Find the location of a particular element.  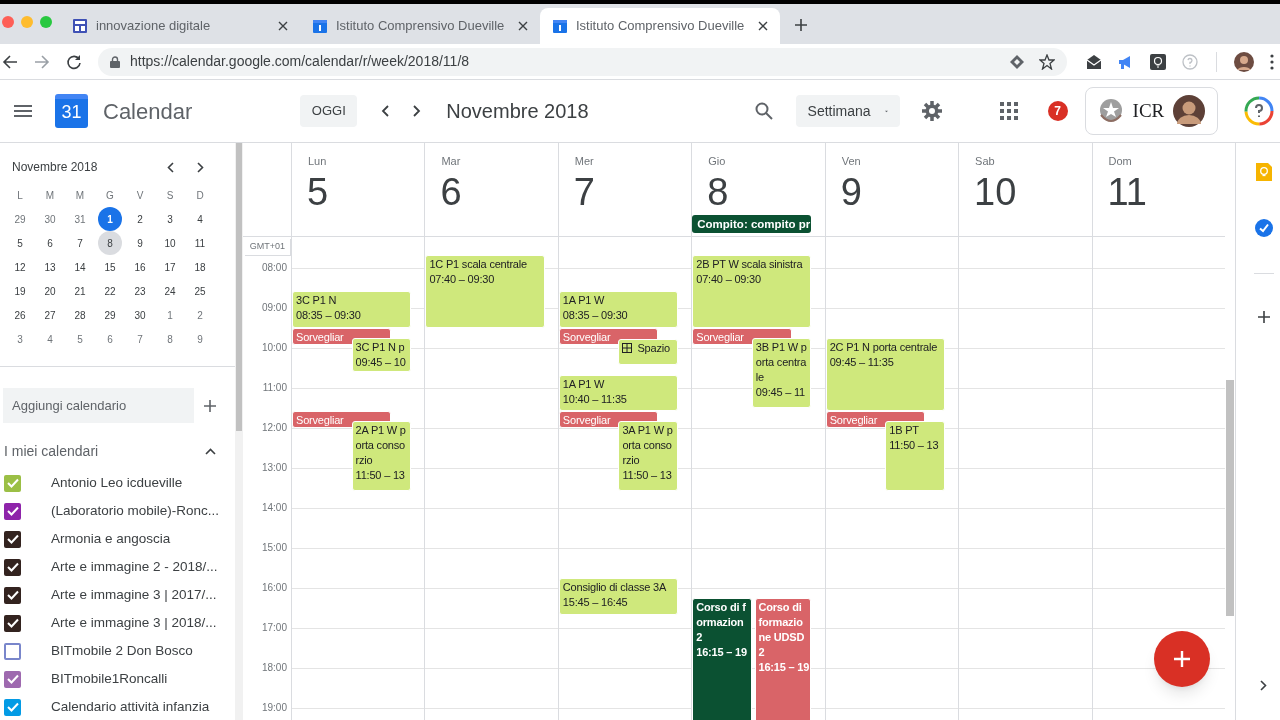

calendar-day: 26 is located at coordinates (20, 315).